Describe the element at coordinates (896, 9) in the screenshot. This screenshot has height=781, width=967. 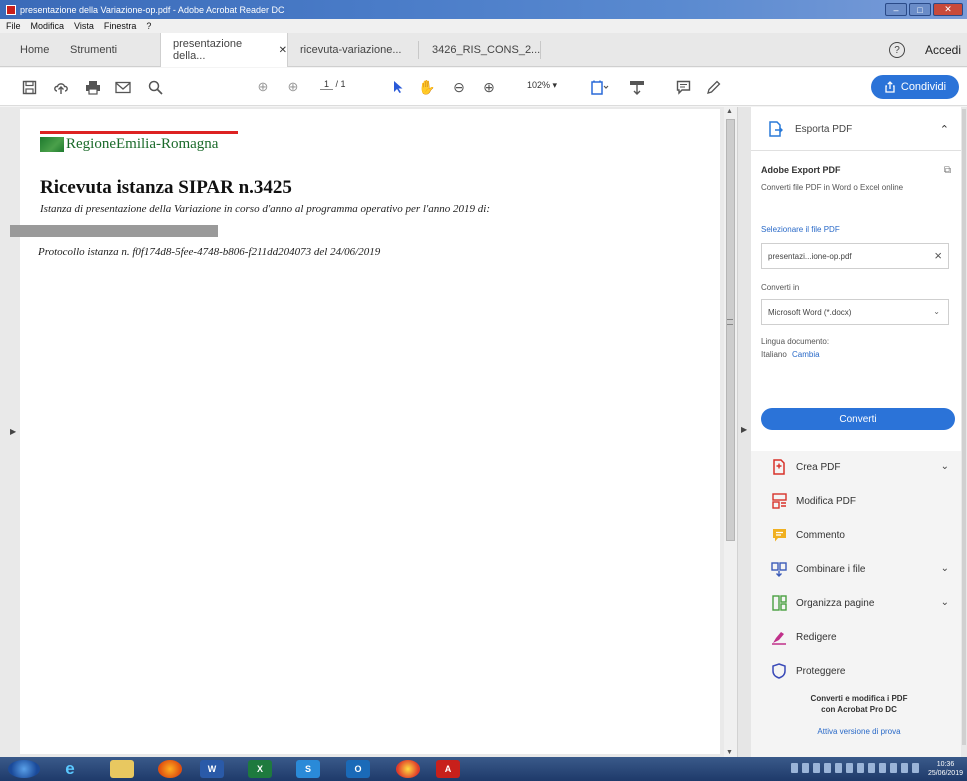
I see `minimize-icon: –` at that location.